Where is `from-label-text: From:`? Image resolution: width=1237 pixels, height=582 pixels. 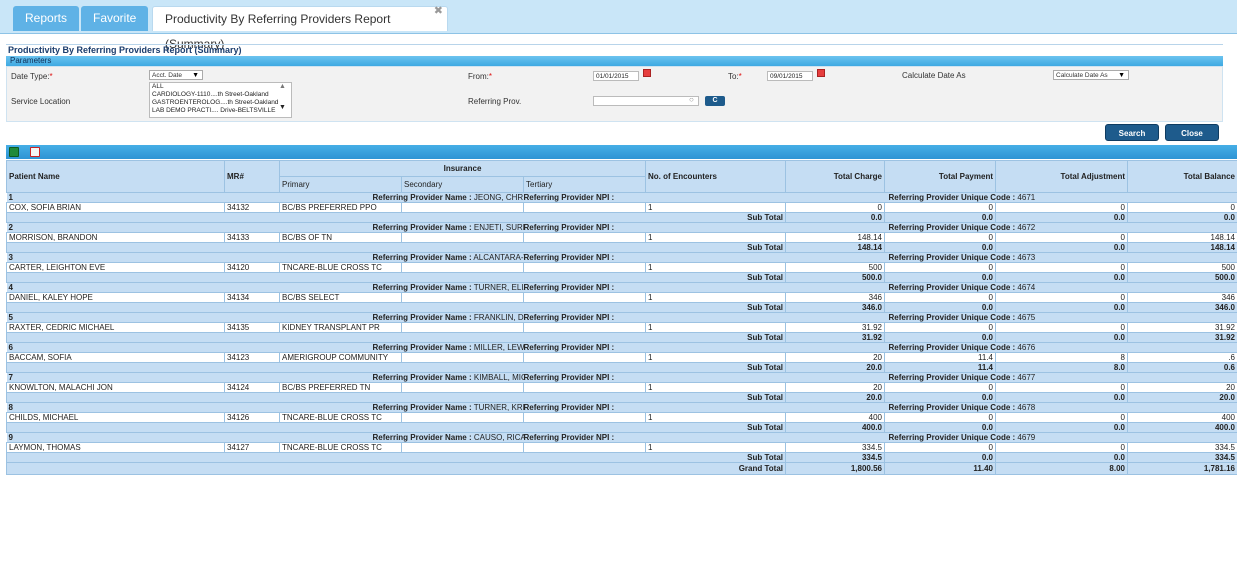
from-label-text: From: is located at coordinates (478, 76).